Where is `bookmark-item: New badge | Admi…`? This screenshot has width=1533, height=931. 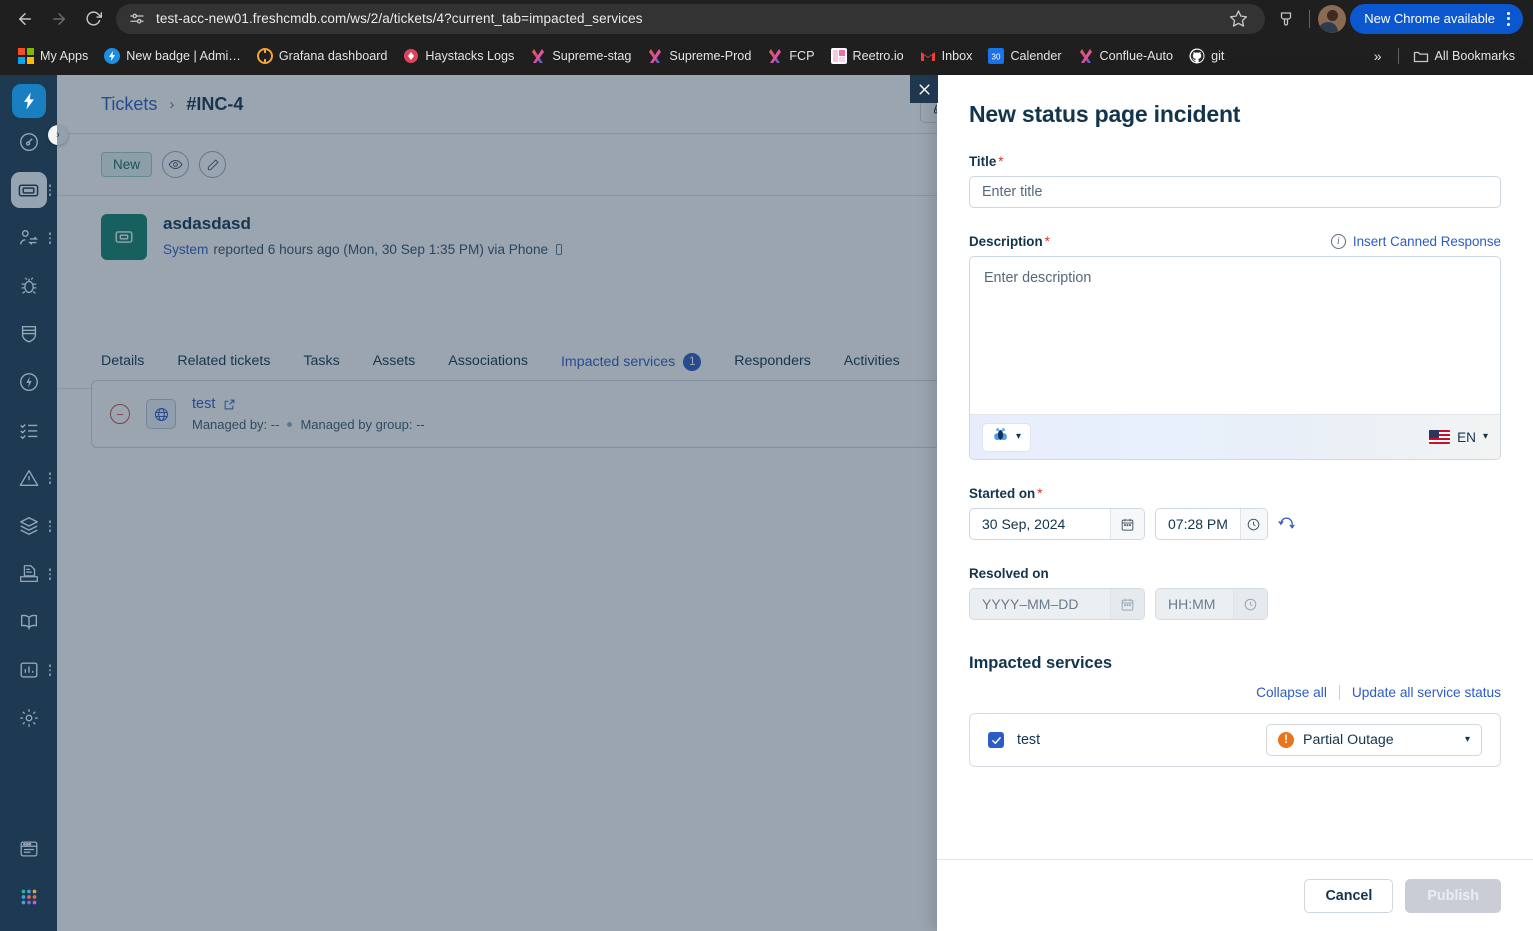
bookmark-item: New badge | Admi… is located at coordinates (172, 56).